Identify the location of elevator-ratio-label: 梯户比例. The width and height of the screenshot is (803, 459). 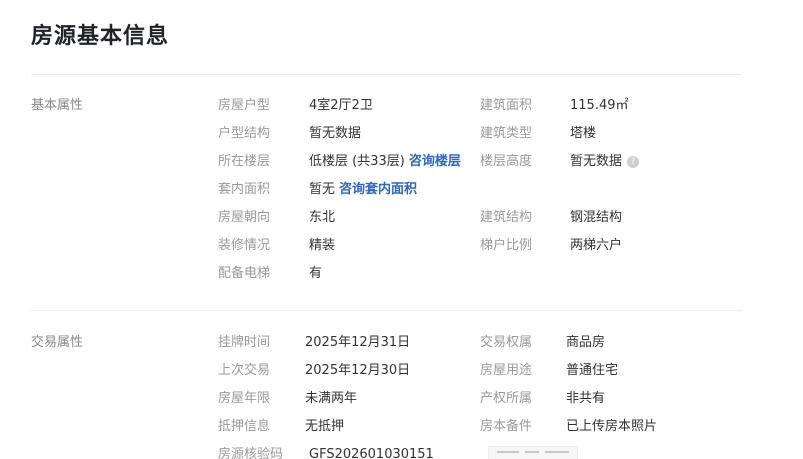
(506, 245).